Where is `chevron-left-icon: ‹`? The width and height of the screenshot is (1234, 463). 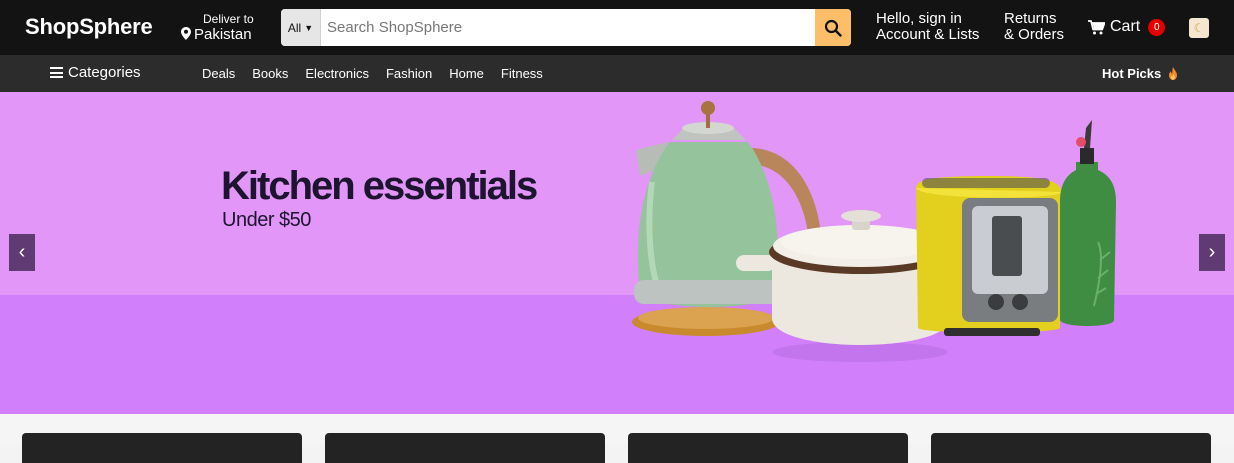
chevron-left-icon: ‹ is located at coordinates (22, 252).